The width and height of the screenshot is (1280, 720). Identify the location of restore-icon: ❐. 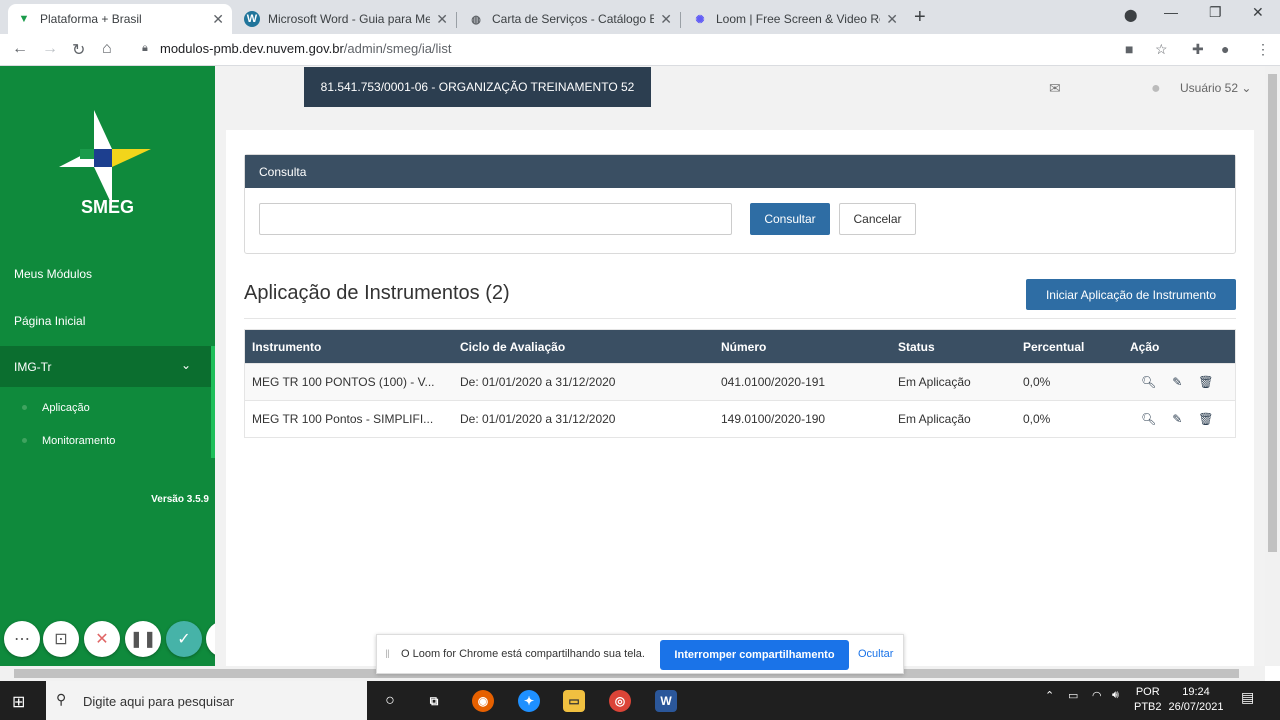
(1215, 12).